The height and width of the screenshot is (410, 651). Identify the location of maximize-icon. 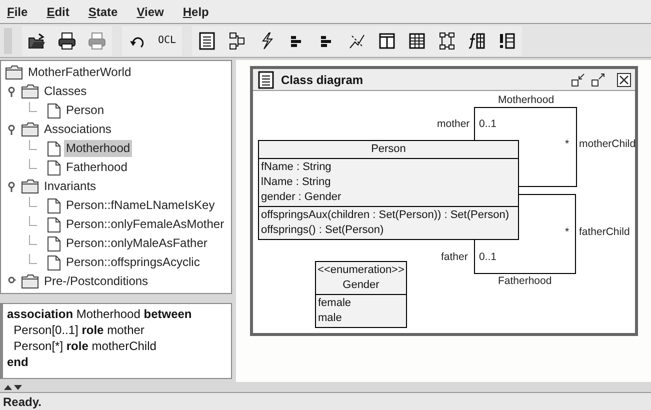
(598, 79).